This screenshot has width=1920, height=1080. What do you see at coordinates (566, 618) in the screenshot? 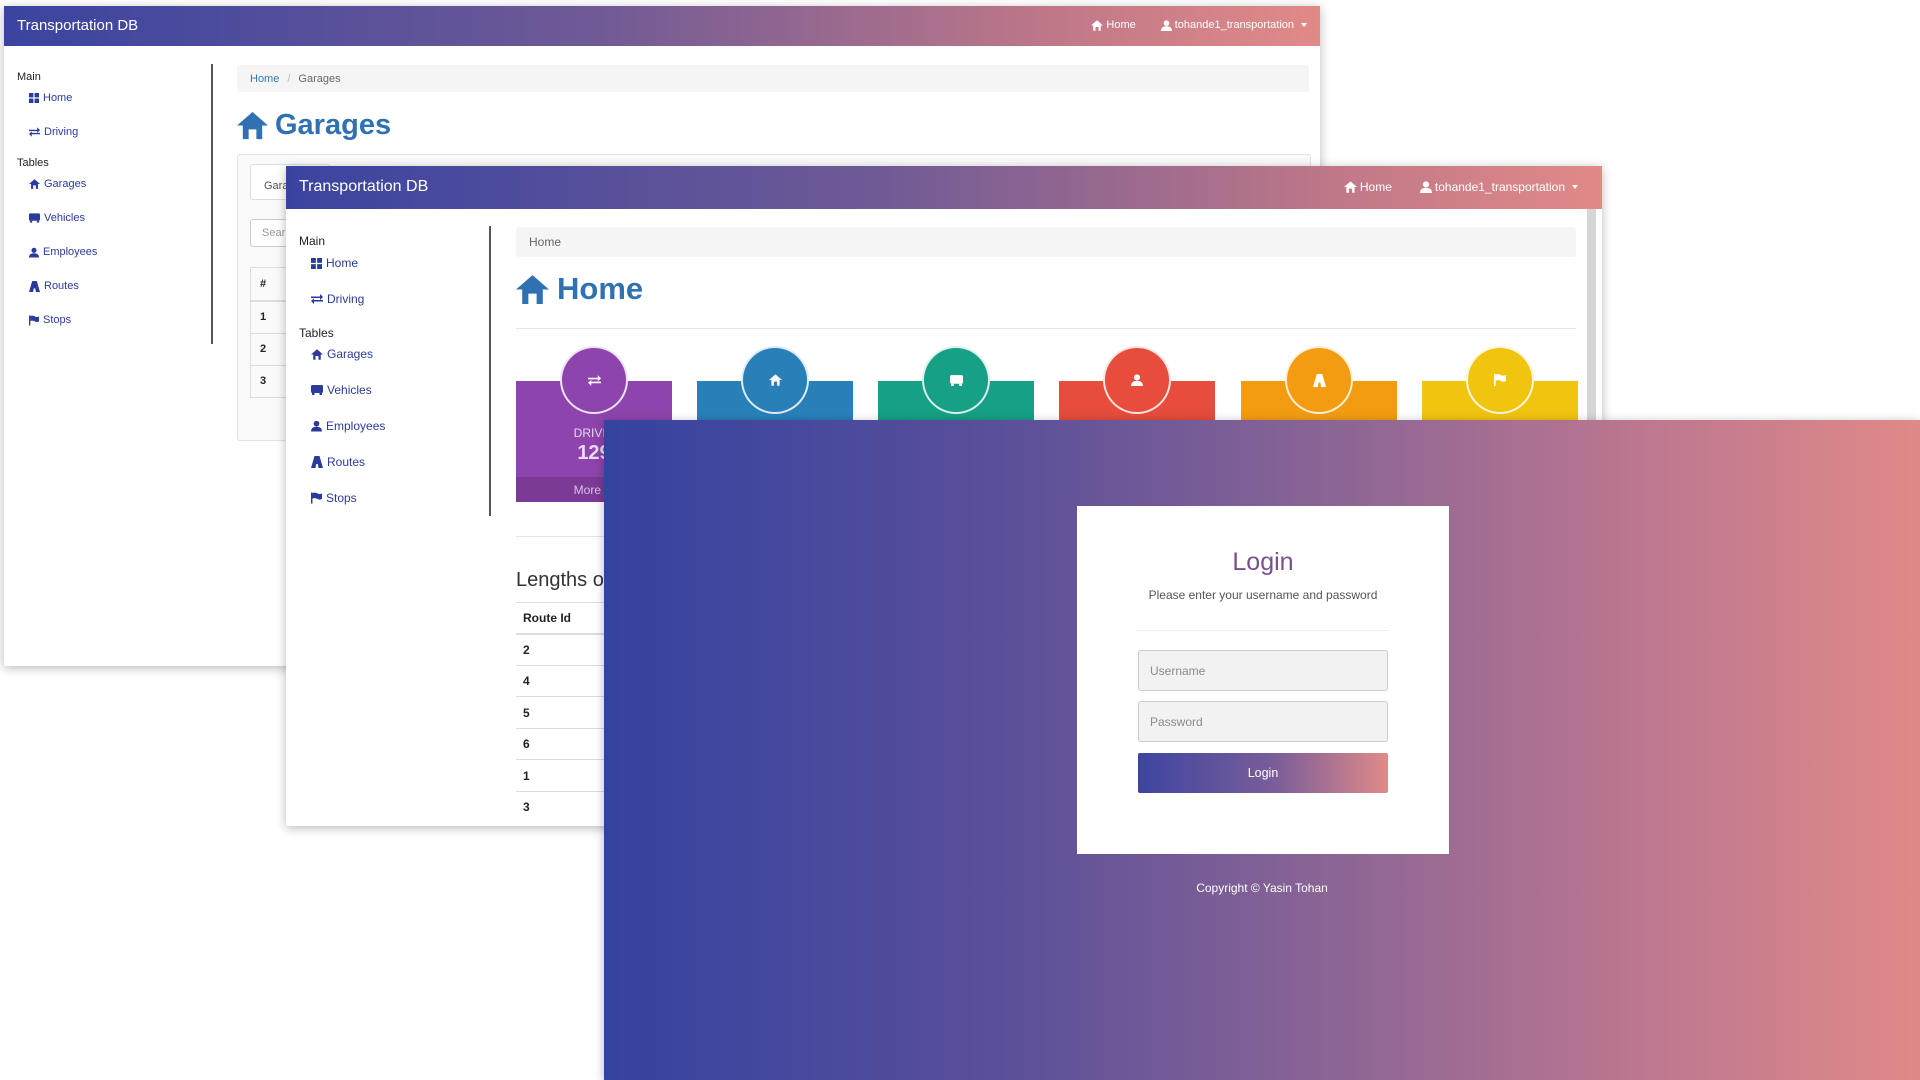
I see `table-header: Route Id` at bounding box center [566, 618].